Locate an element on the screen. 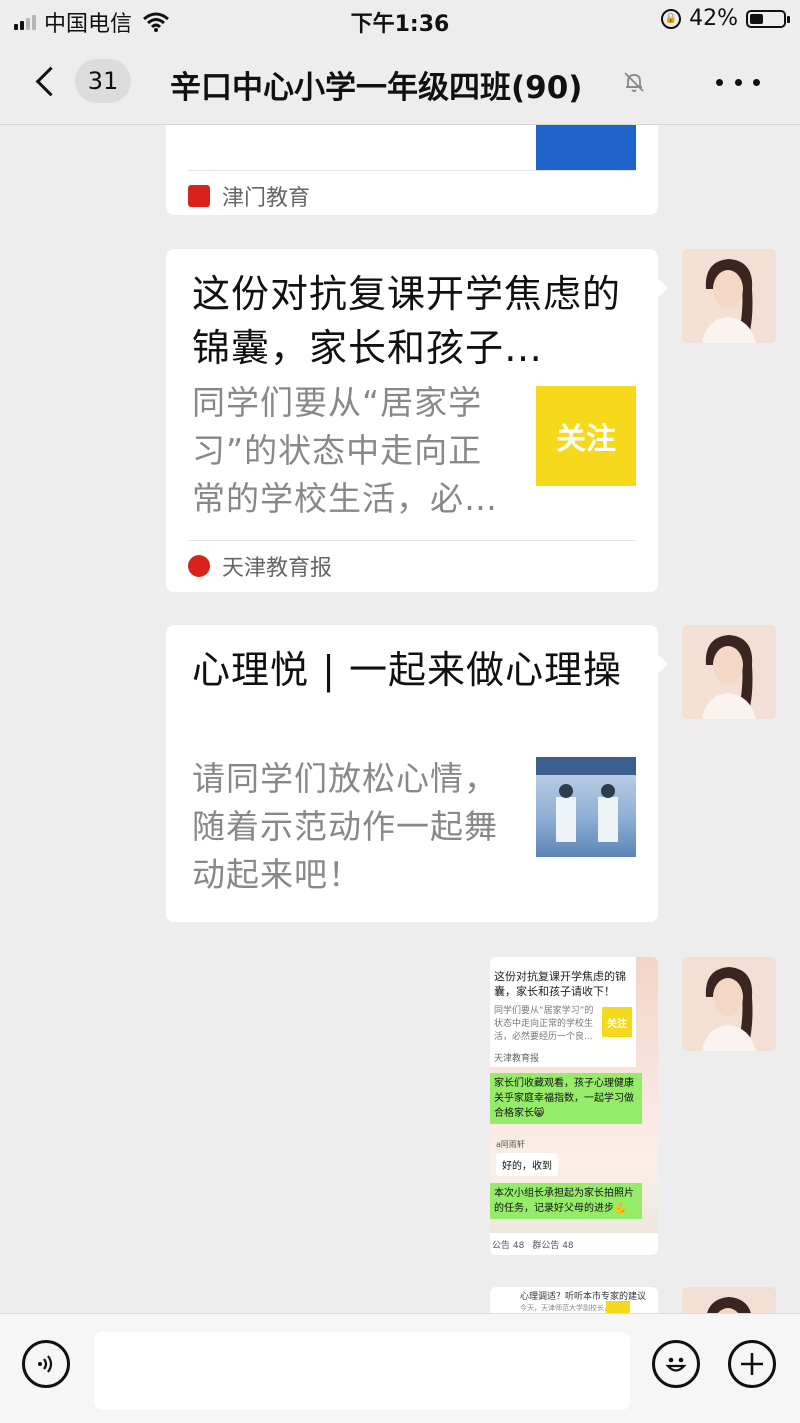  more-functions-button is located at coordinates (752, 1364).